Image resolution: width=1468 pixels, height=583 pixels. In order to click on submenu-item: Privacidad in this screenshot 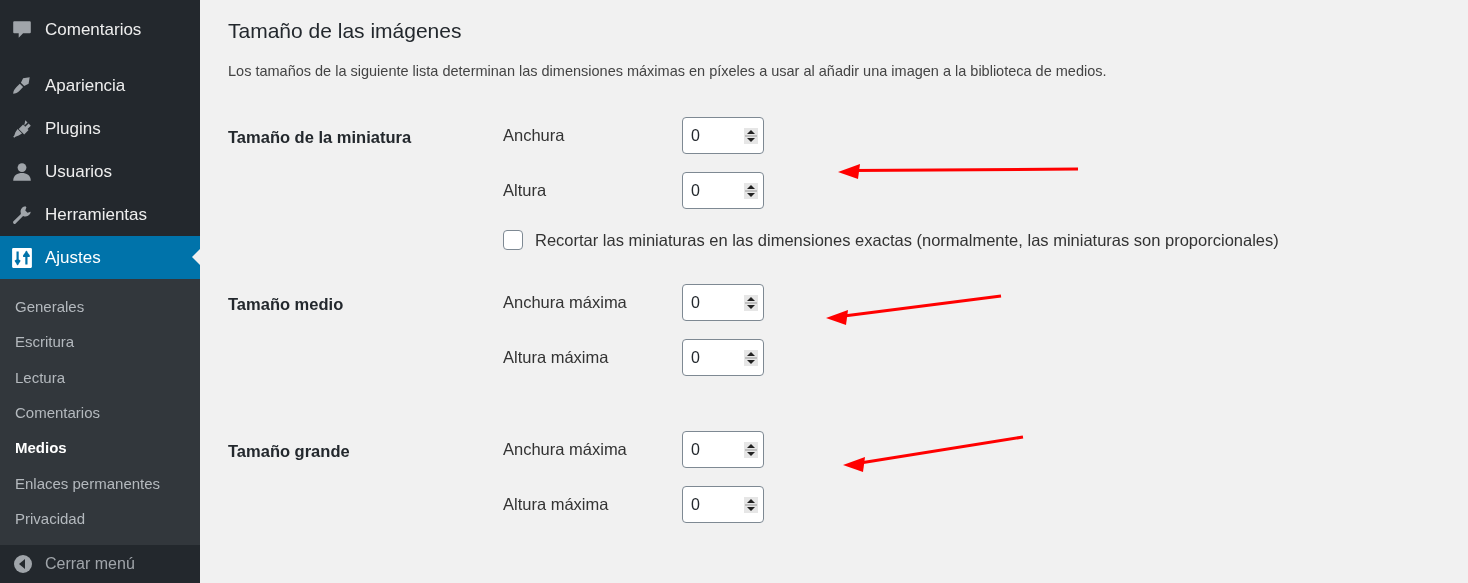, I will do `click(100, 518)`.